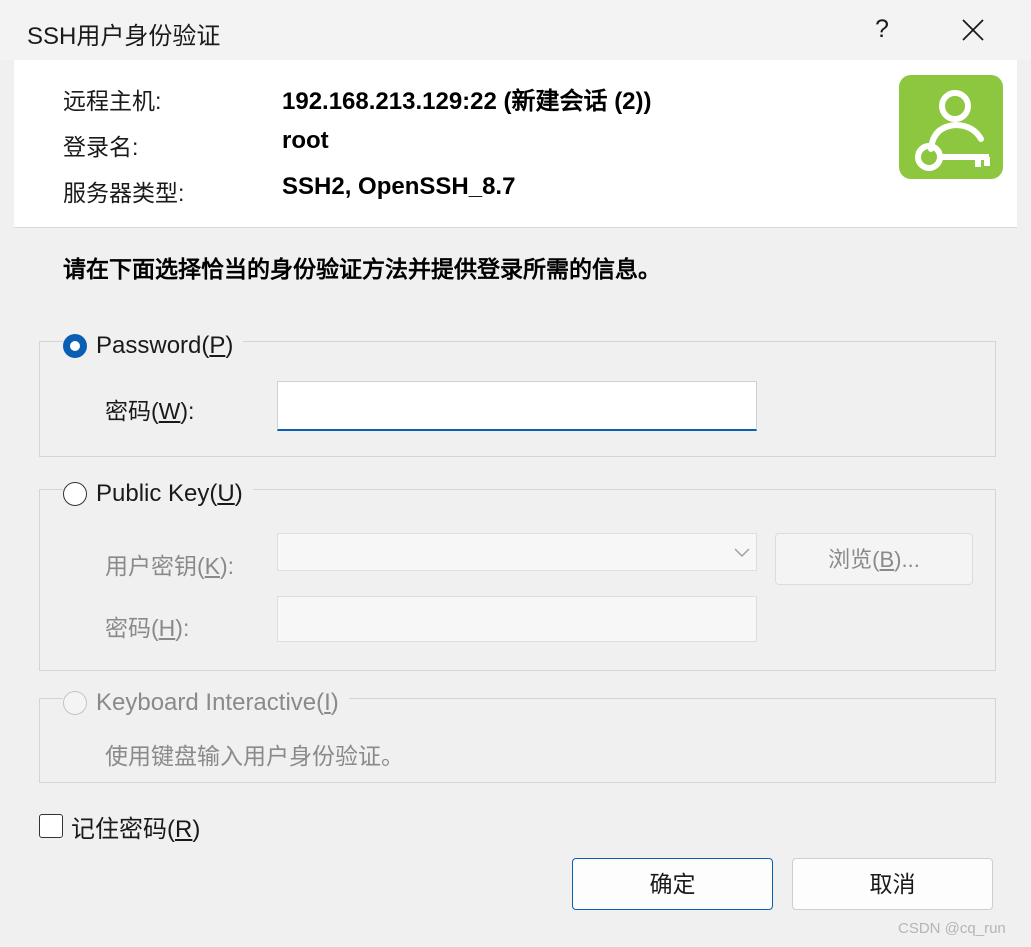 The image size is (1031, 947). Describe the element at coordinates (672, 884) in the screenshot. I see `ok-button: 确定` at that location.